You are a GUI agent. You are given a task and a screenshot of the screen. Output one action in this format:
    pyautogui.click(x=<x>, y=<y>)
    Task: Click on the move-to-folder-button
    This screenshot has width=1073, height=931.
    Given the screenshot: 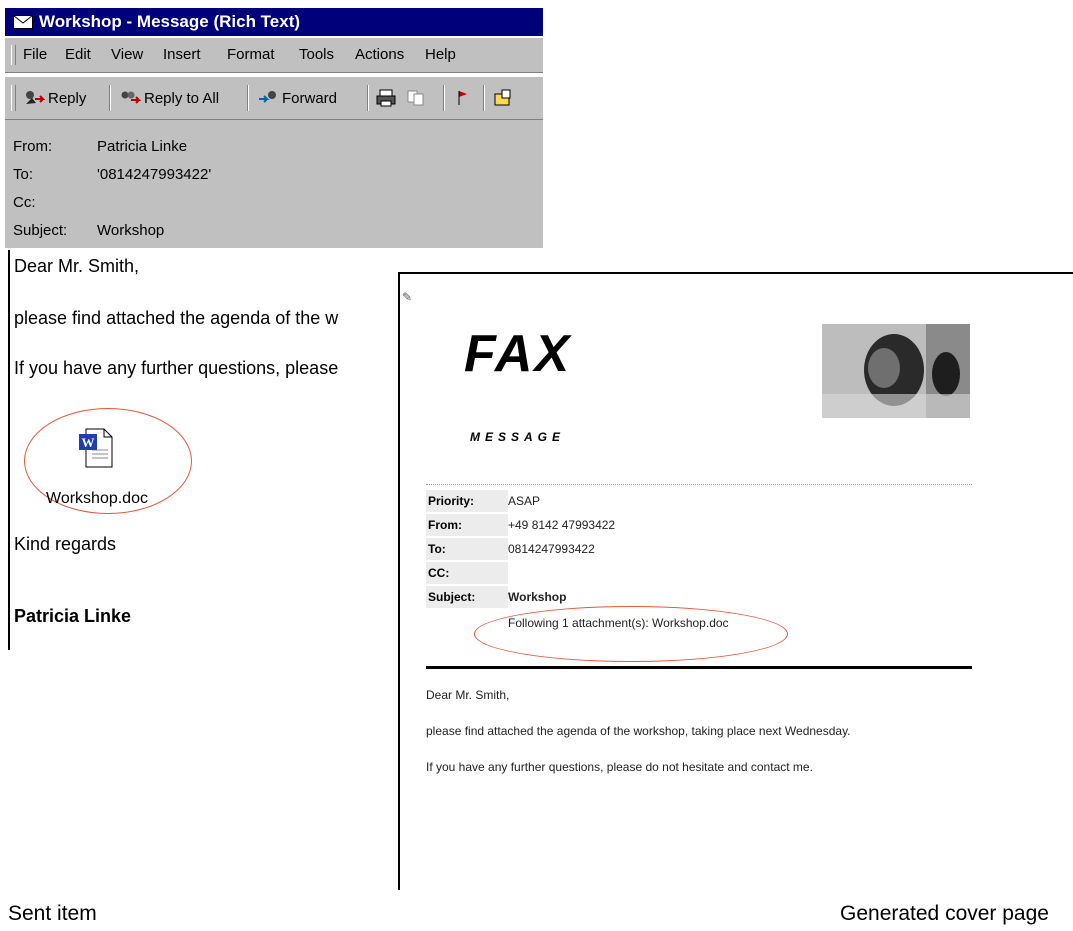 What is the action you would take?
    pyautogui.click(x=505, y=98)
    